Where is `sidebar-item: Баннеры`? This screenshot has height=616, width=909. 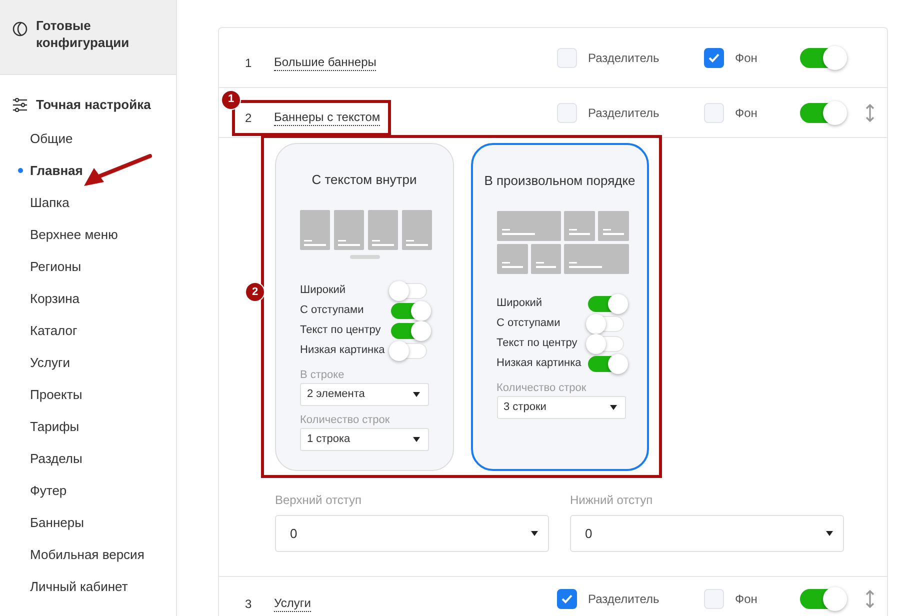 sidebar-item: Баннеры is located at coordinates (88, 522).